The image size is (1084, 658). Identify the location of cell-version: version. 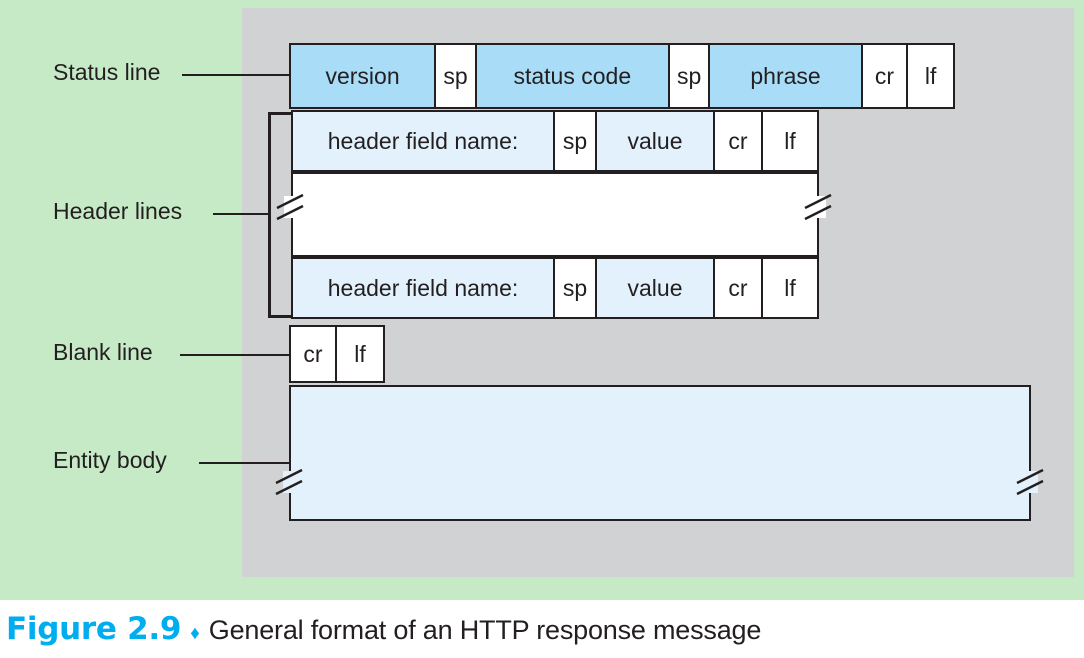
(364, 76).